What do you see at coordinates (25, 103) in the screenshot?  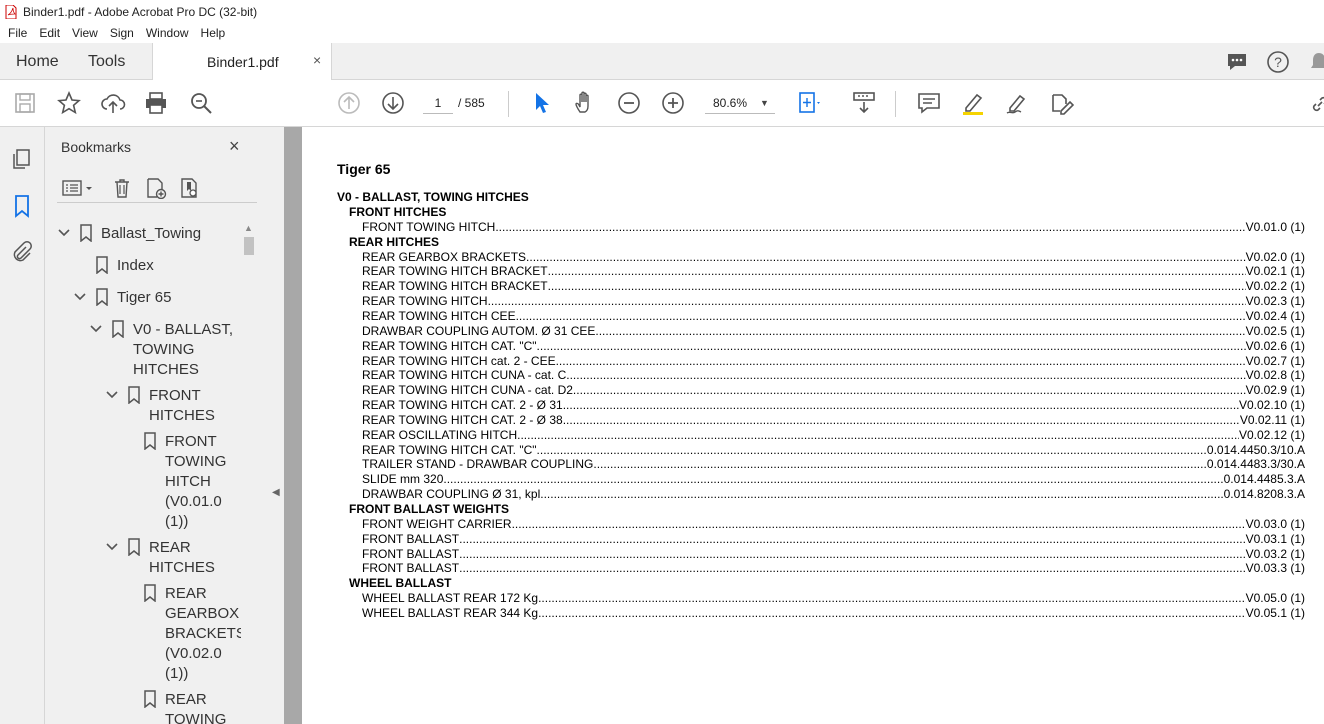 I see `save-icon` at bounding box center [25, 103].